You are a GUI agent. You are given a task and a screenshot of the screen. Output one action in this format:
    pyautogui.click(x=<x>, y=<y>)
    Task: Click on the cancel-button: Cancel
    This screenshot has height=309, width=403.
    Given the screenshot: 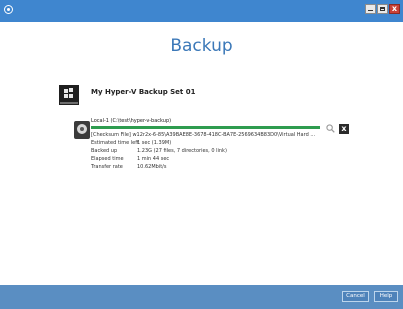 What is the action you would take?
    pyautogui.click(x=355, y=296)
    